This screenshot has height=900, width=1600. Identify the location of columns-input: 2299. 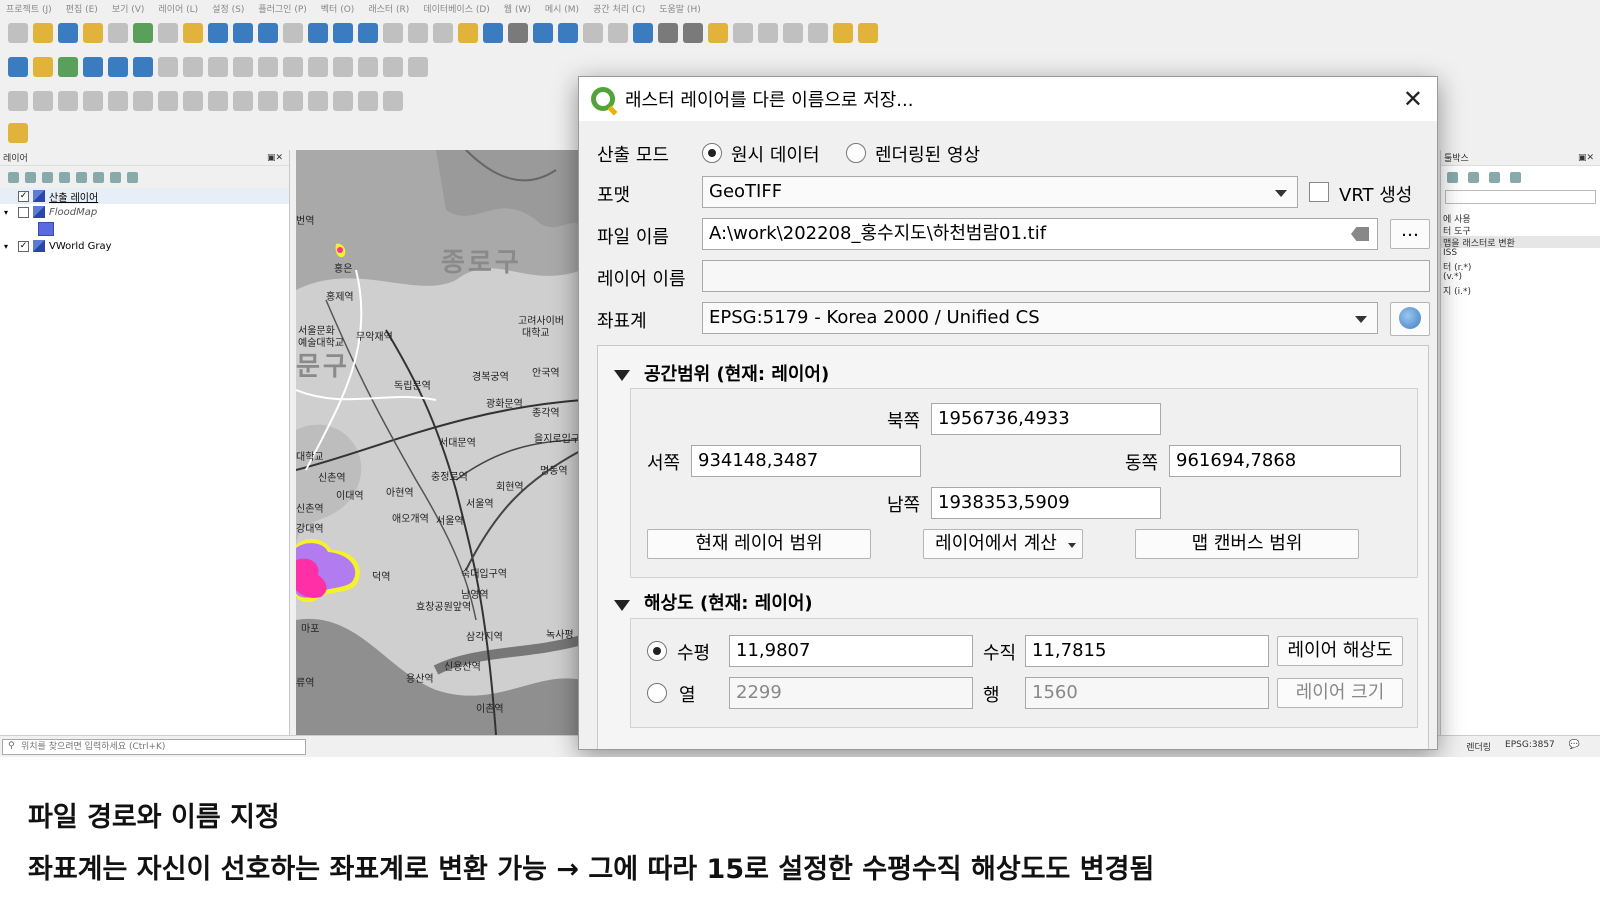
(851, 693).